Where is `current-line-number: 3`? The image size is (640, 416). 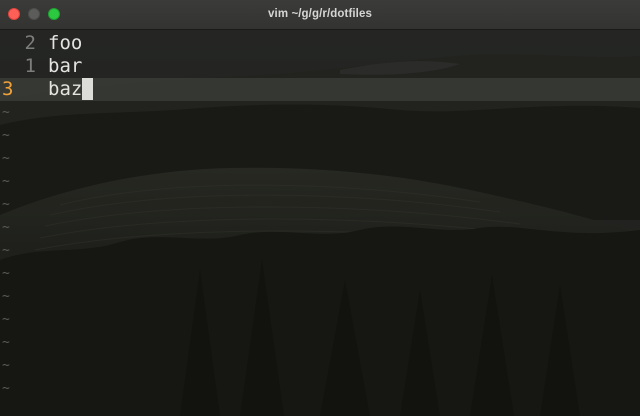 current-line-number: 3 is located at coordinates (8, 89).